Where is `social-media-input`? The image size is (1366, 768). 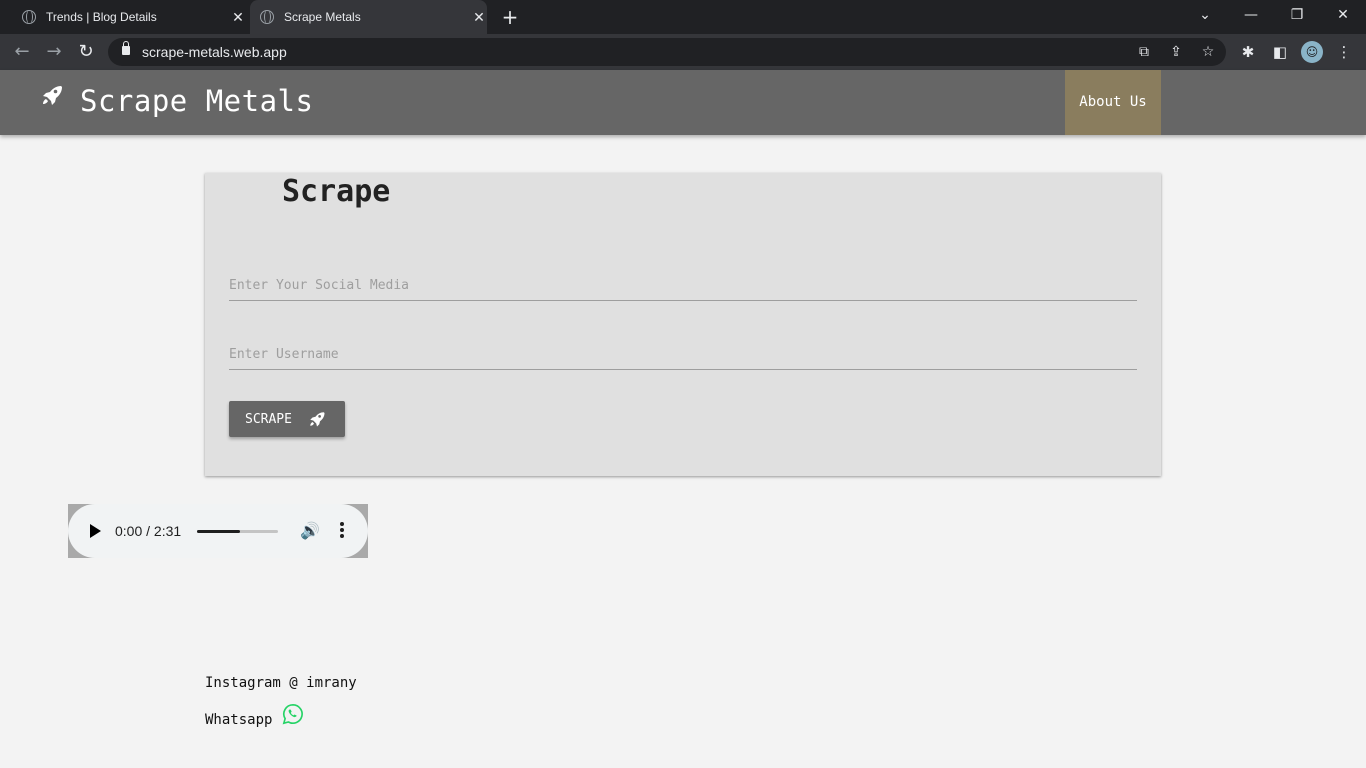 social-media-input is located at coordinates (683, 286).